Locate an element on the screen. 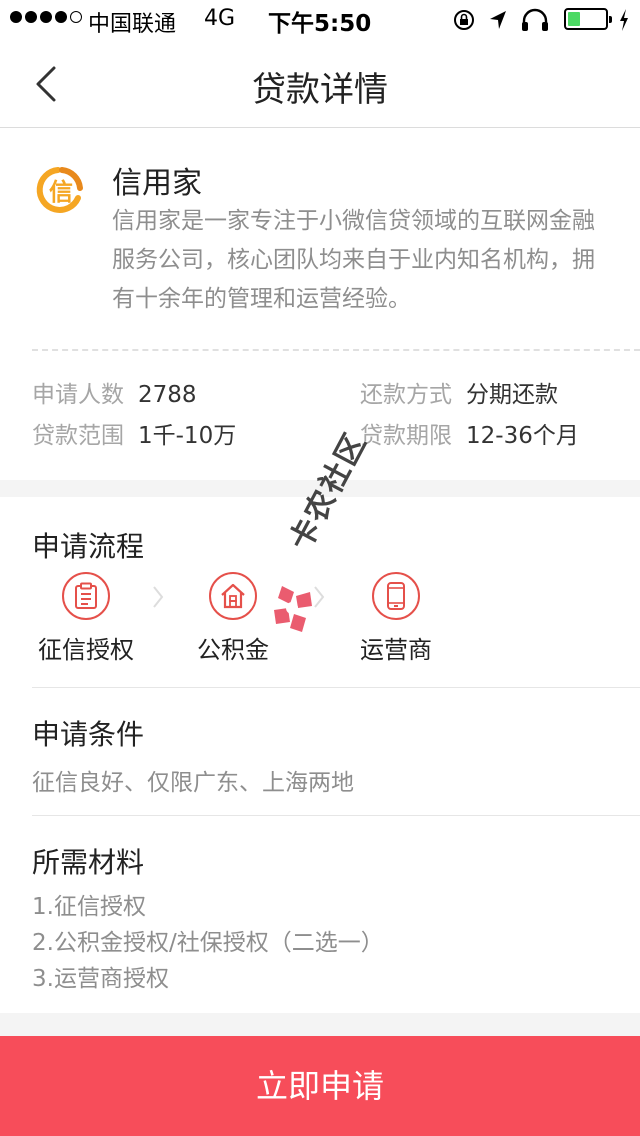  stat-repayment: 还款方式 分期还款 is located at coordinates (459, 392).